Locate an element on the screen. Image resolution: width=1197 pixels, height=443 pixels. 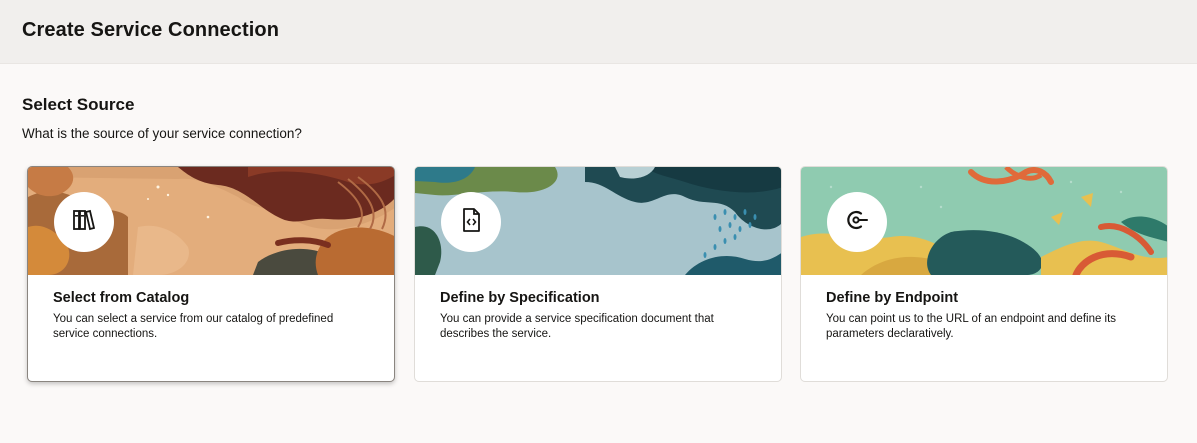
page-title: Create Service Connection is located at coordinates (151, 30).